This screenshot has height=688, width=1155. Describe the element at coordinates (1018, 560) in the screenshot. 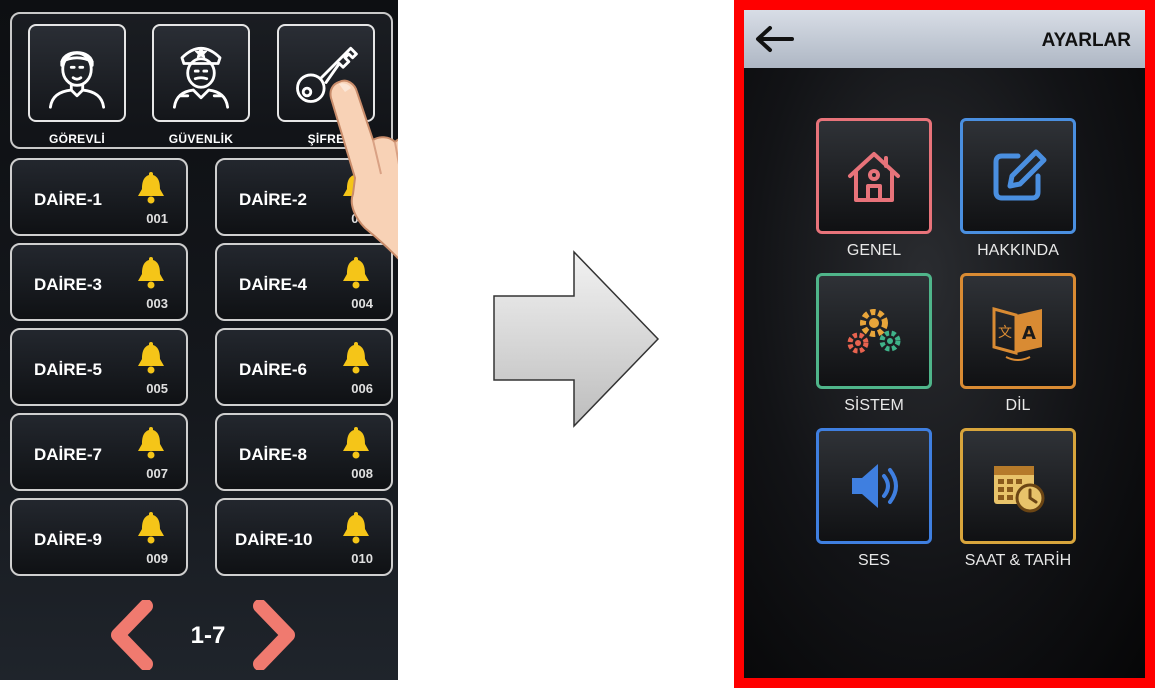

I see `settings-label-date-time: SAAT & TARİH` at that location.